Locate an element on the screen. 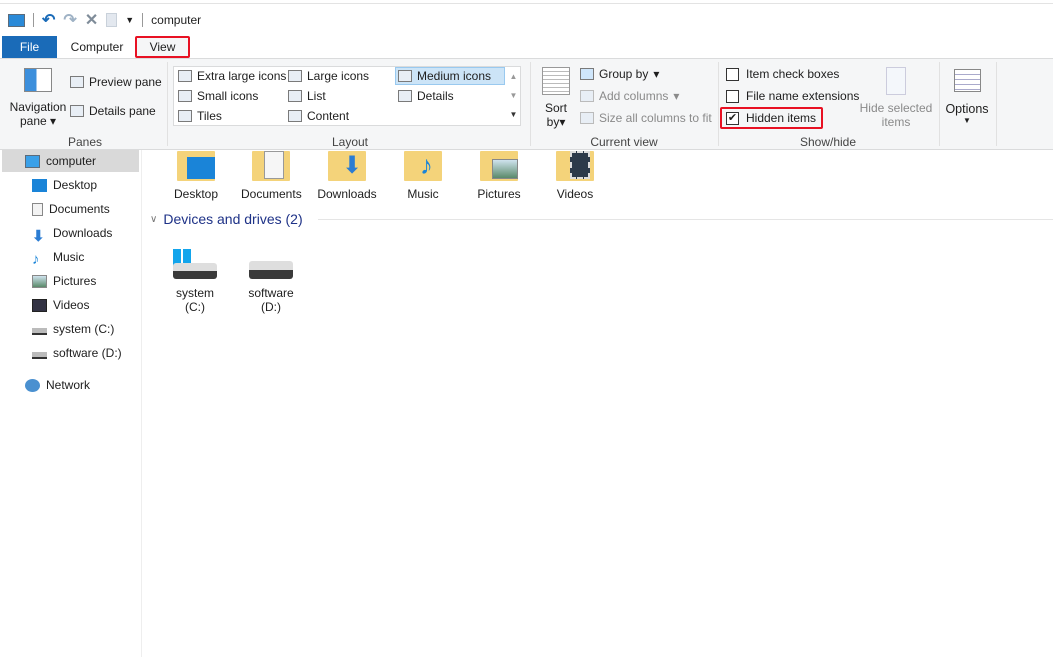 The width and height of the screenshot is (1053, 657). folder-downloads: ⬇ Downloads is located at coordinates (347, 176).